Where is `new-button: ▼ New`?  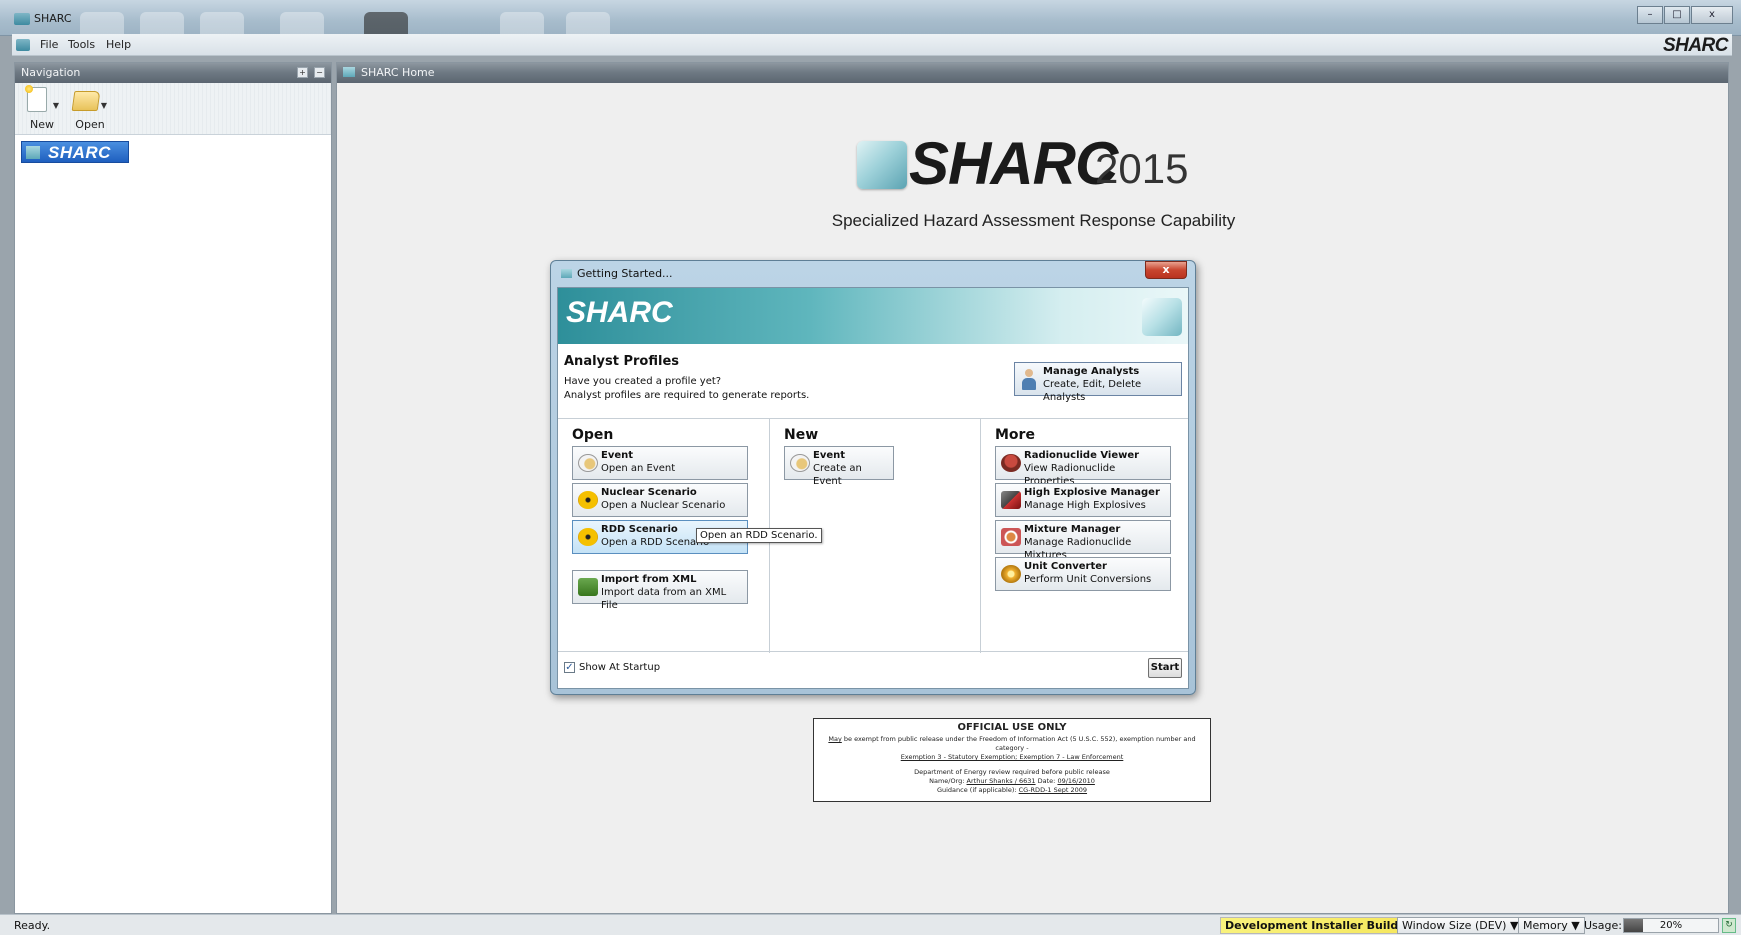
new-button: ▼ New is located at coordinates (42, 108).